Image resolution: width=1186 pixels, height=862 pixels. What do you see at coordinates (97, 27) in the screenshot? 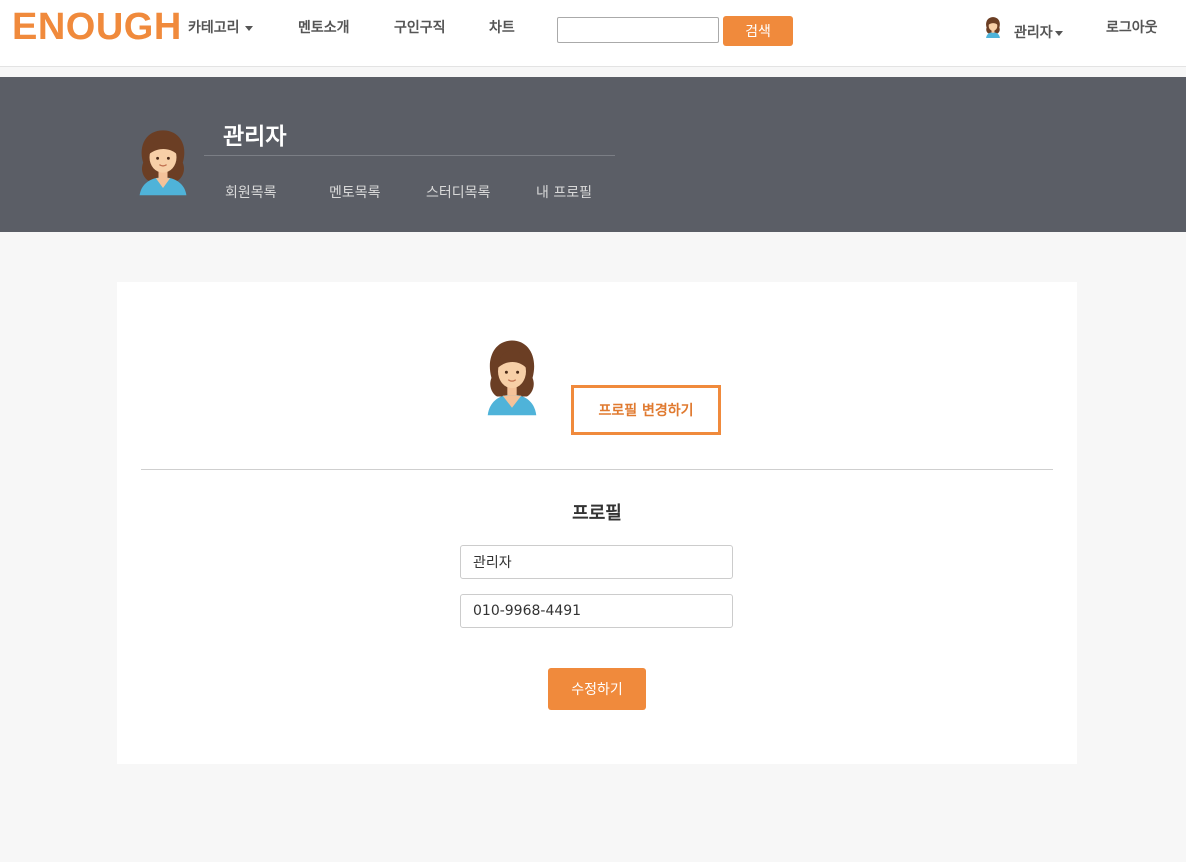
I see `brand-logo: ENOUGH` at bounding box center [97, 27].